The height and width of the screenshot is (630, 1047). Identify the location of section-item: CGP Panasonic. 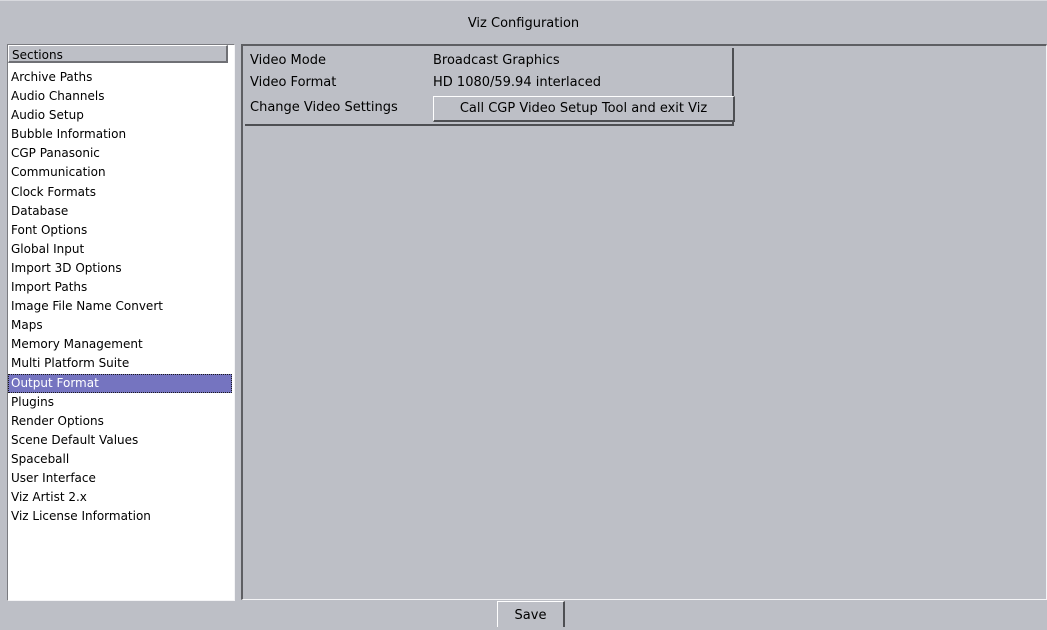
(120, 153).